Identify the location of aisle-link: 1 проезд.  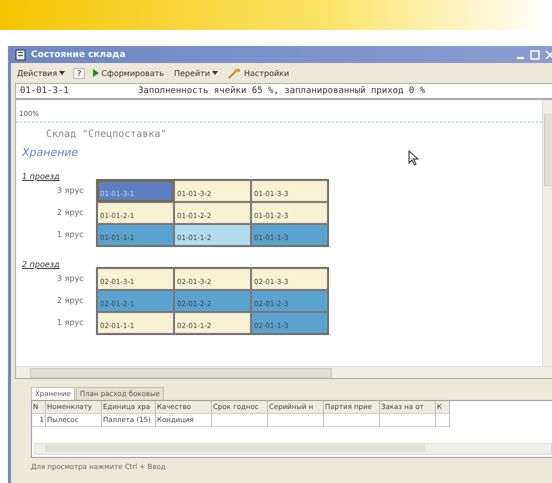
(41, 176).